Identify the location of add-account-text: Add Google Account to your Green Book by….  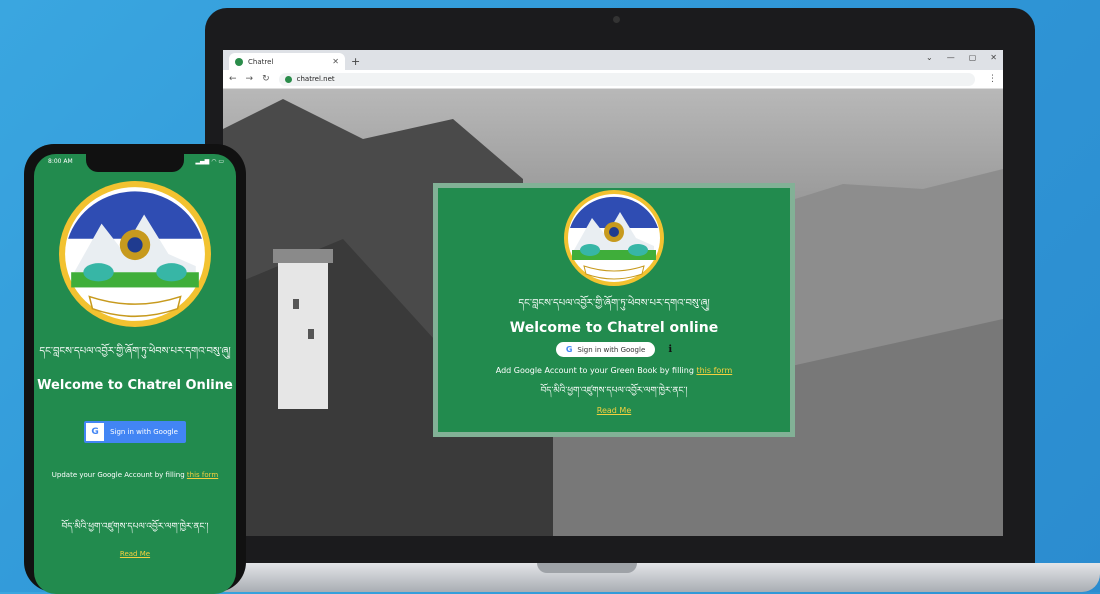
(614, 370).